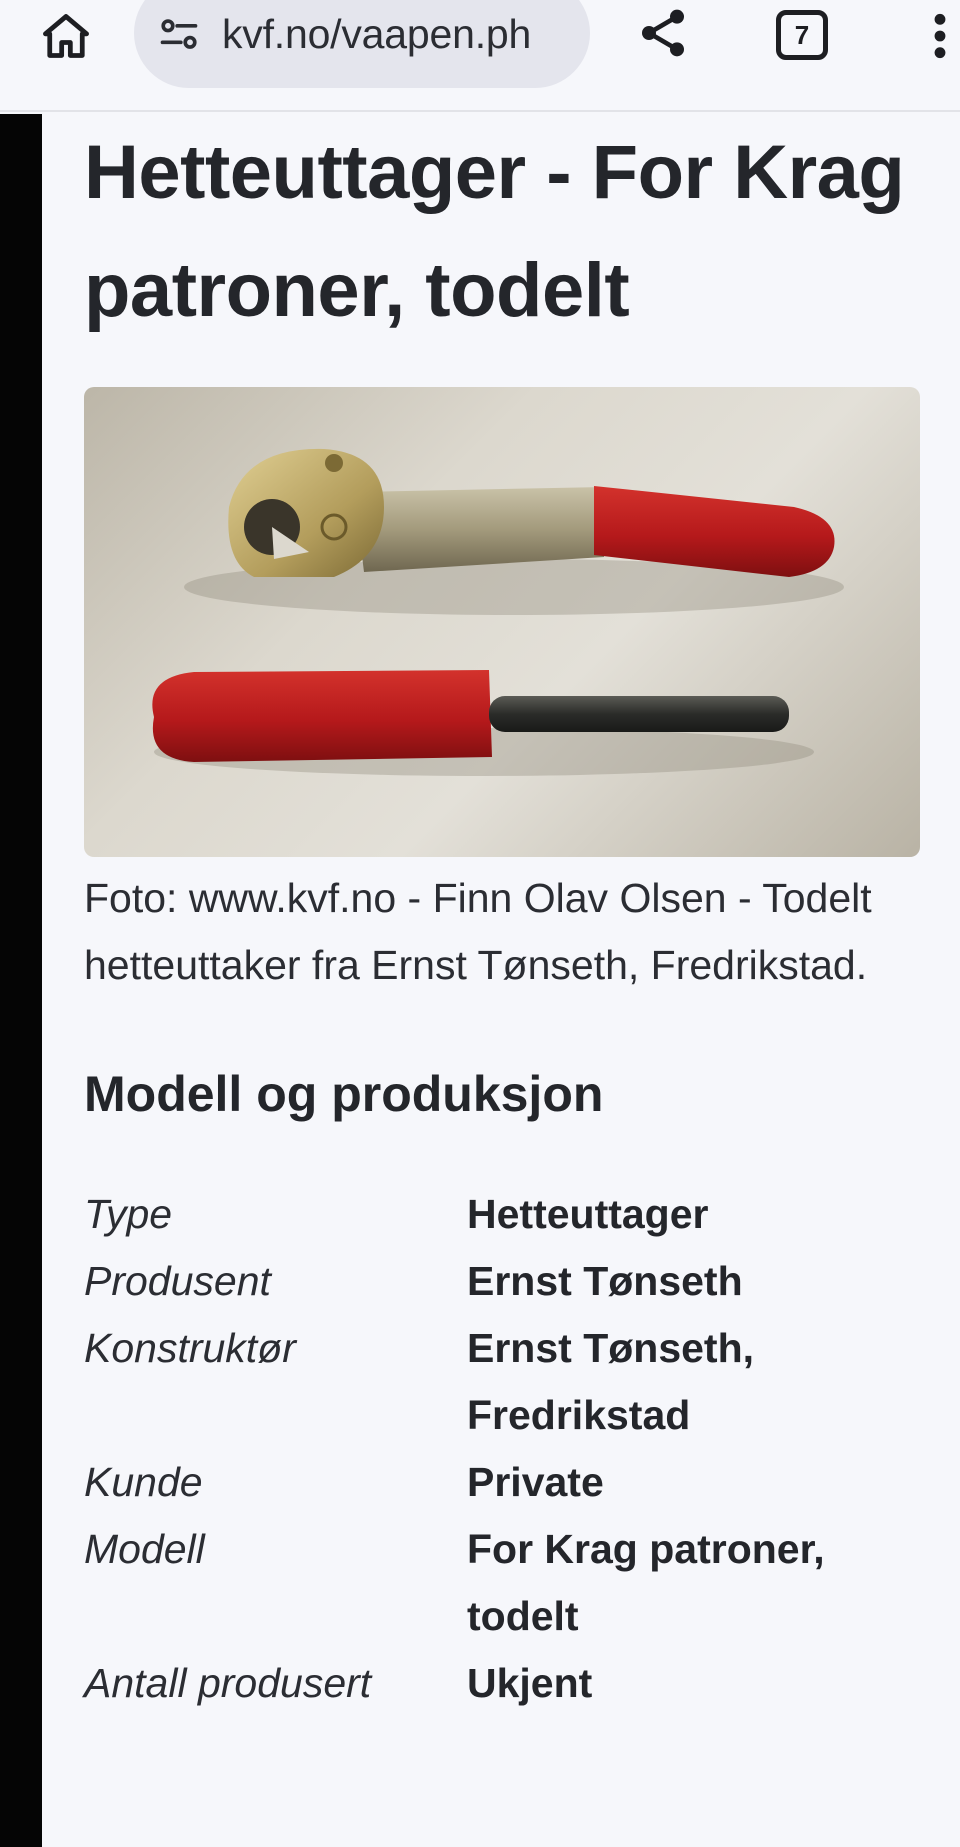 The image size is (960, 1847). I want to click on spec-row: Type Hetteuttager, so click(502, 1214).